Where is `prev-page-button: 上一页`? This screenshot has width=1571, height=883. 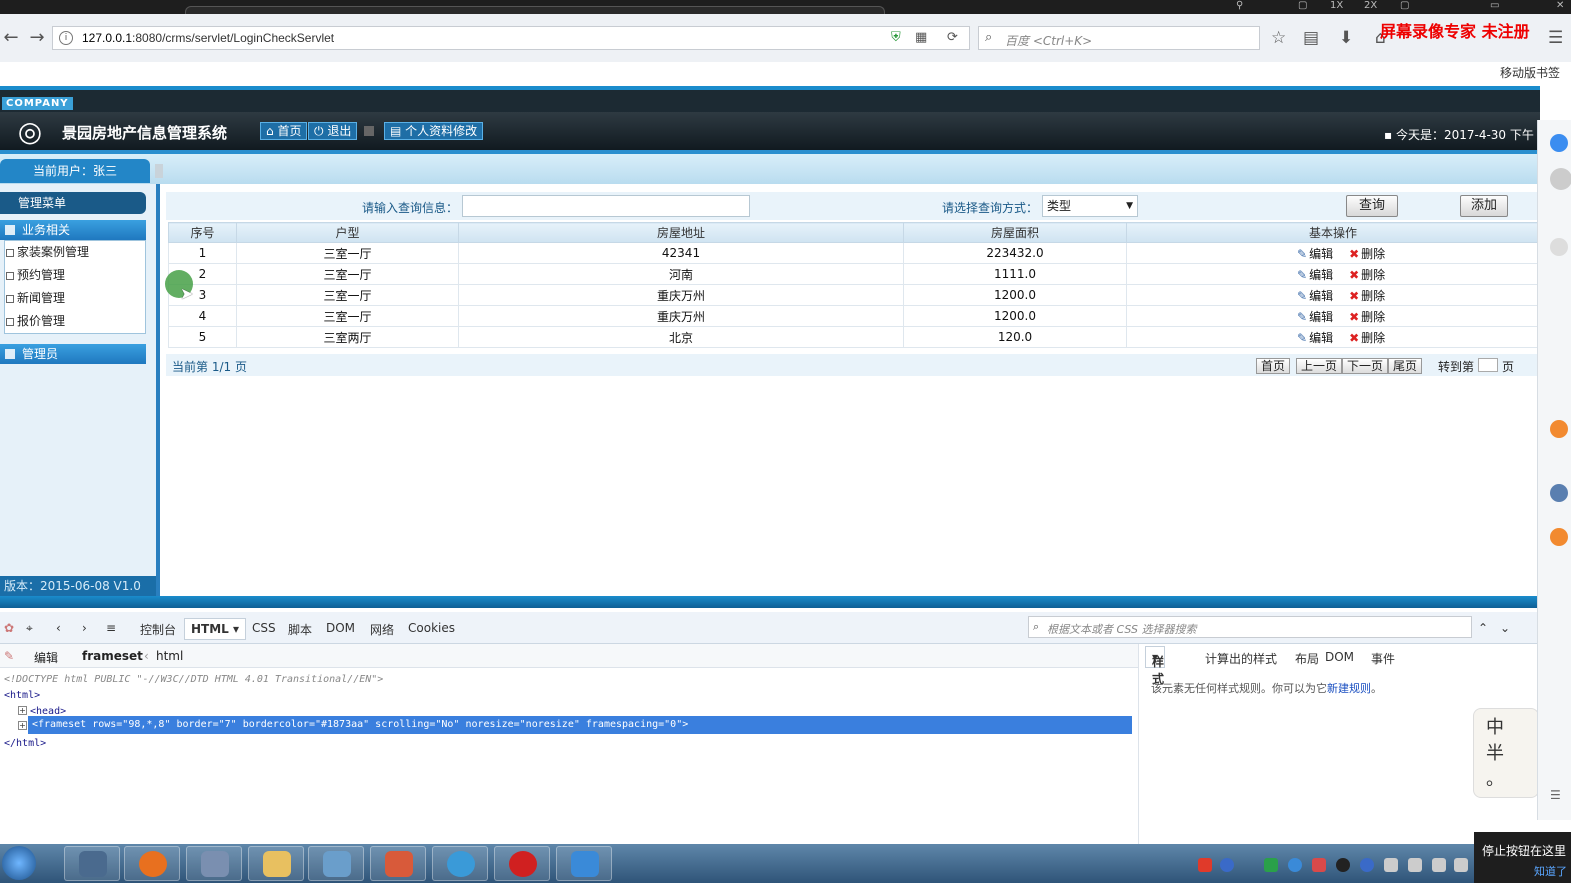 prev-page-button: 上一页 is located at coordinates (1319, 366).